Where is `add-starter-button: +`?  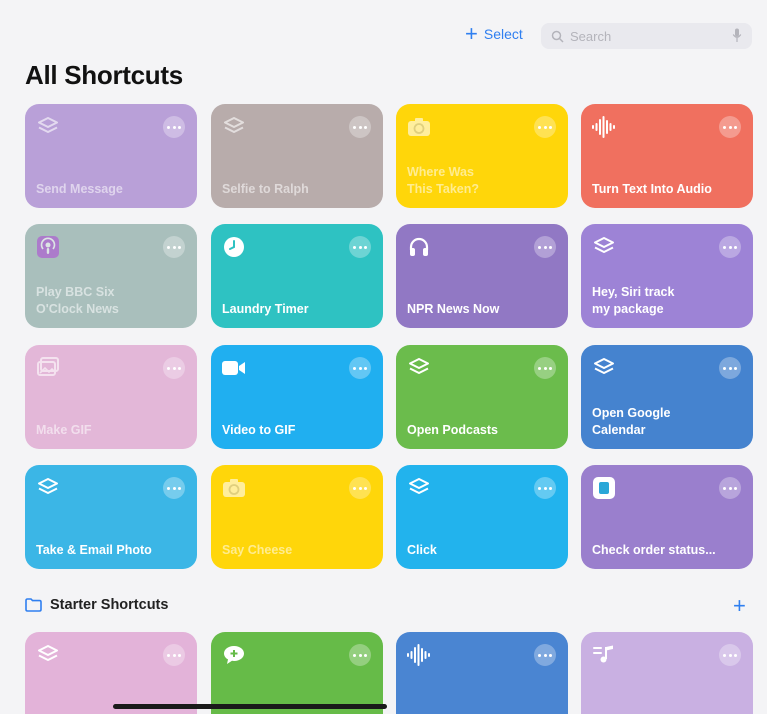
add-starter-button: + is located at coordinates (739, 606).